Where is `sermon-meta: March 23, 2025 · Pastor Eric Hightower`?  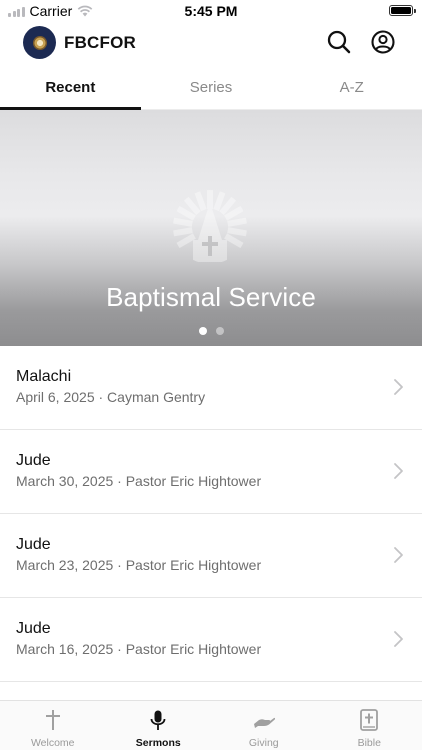
sermon-meta: March 23, 2025 · Pastor Eric Hightower is located at coordinates (139, 565).